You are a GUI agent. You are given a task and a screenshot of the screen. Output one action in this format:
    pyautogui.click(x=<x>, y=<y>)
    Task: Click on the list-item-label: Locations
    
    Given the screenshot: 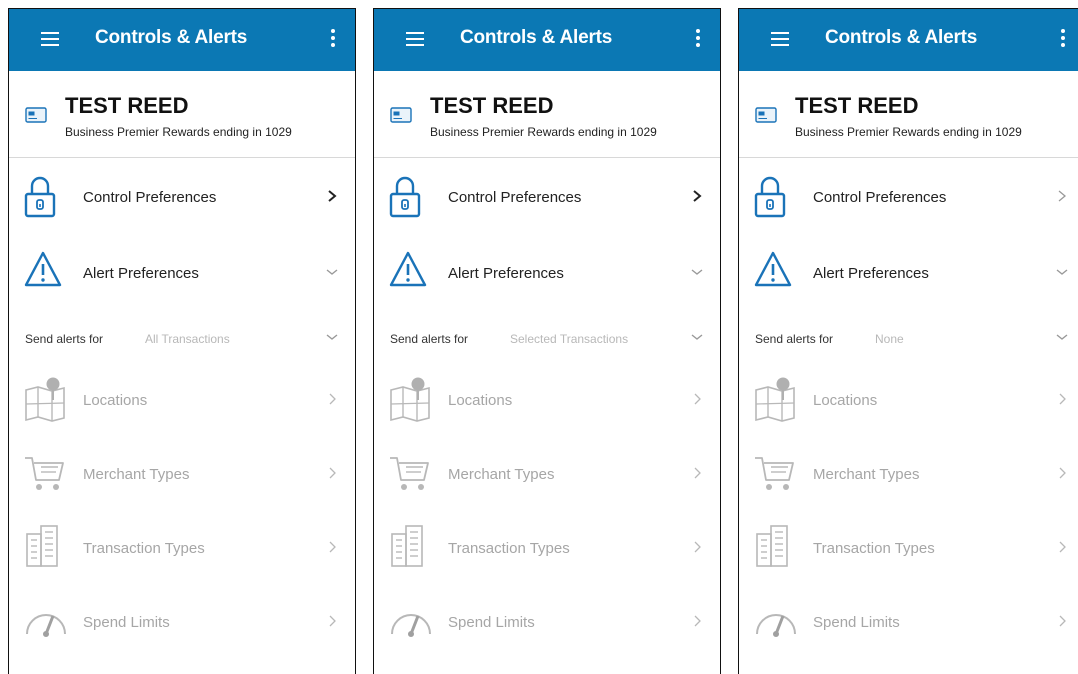 What is the action you would take?
    pyautogui.click(x=115, y=400)
    